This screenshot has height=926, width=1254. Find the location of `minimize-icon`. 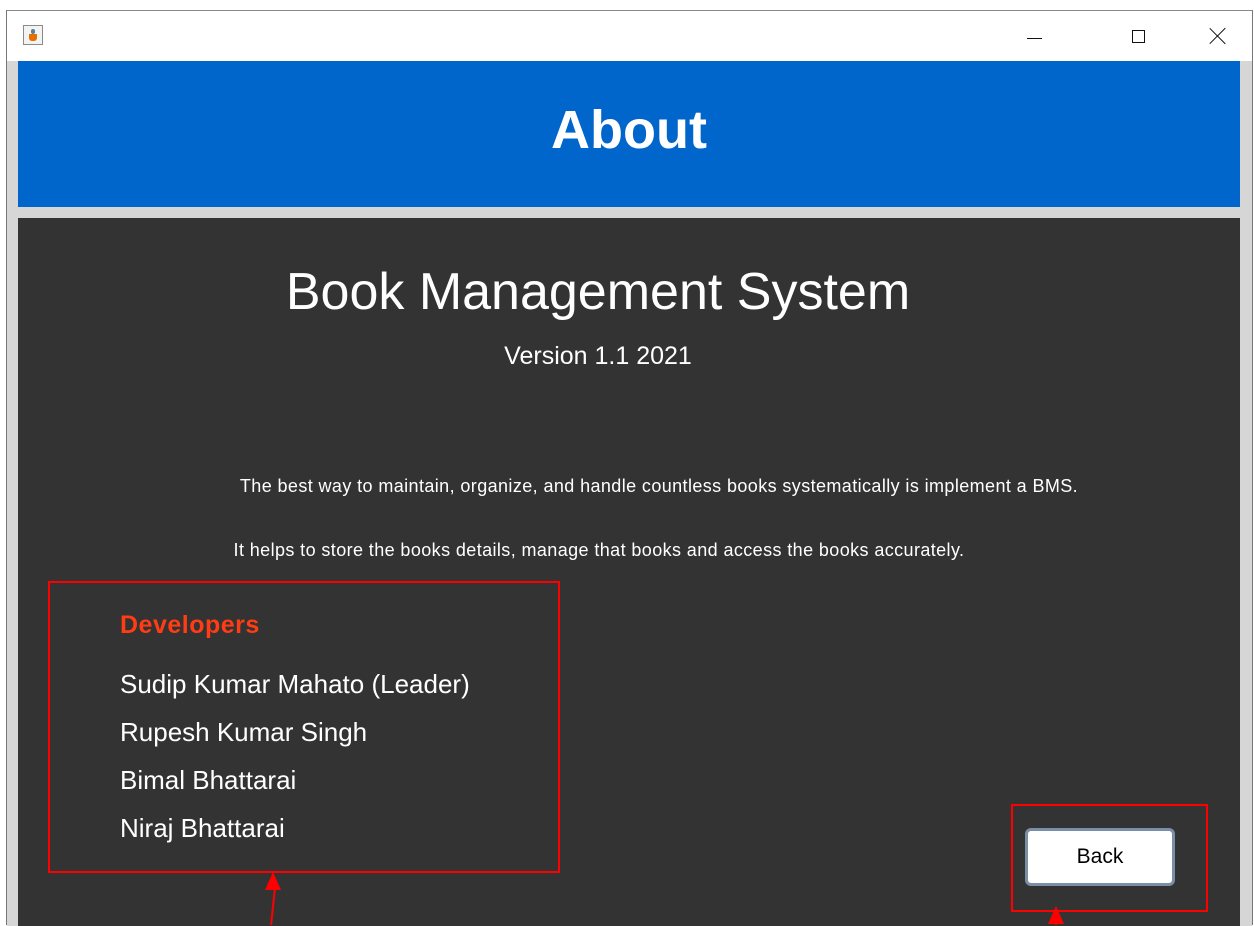

minimize-icon is located at coordinates (1034, 38).